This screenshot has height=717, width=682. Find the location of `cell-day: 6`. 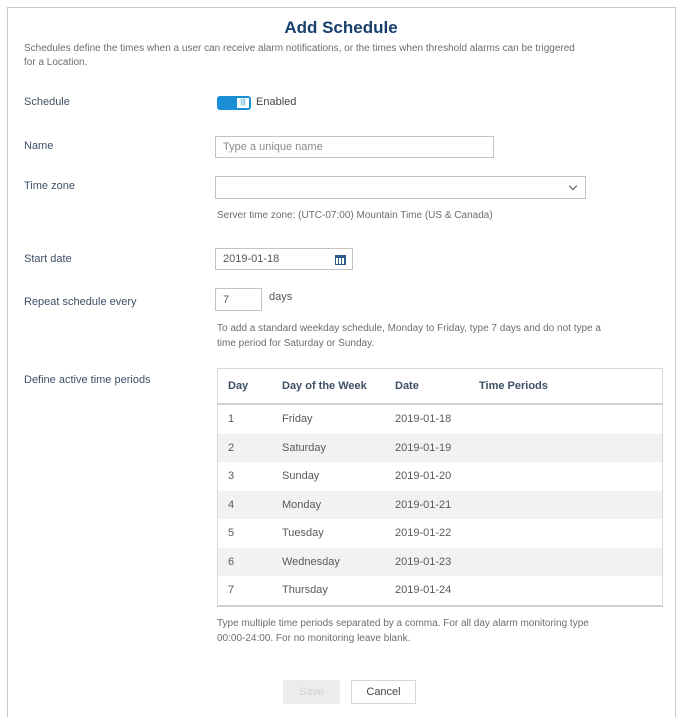

cell-day: 6 is located at coordinates (249, 561).